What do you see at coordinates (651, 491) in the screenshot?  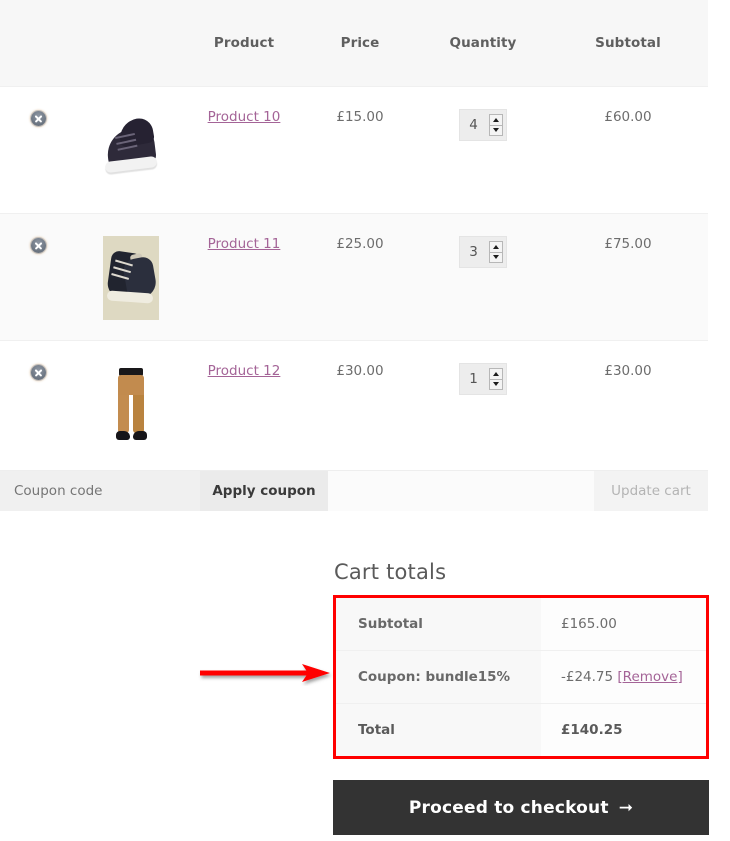 I see `update-cart-button: Update cart` at bounding box center [651, 491].